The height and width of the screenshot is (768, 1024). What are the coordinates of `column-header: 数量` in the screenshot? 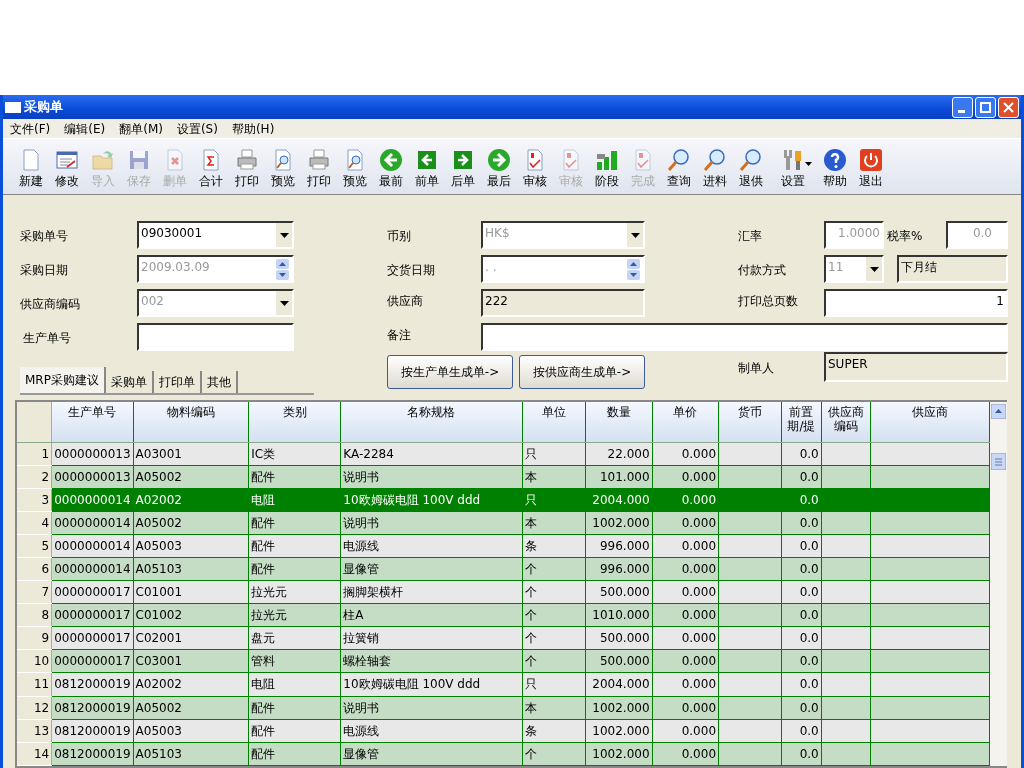 It's located at (619, 422).